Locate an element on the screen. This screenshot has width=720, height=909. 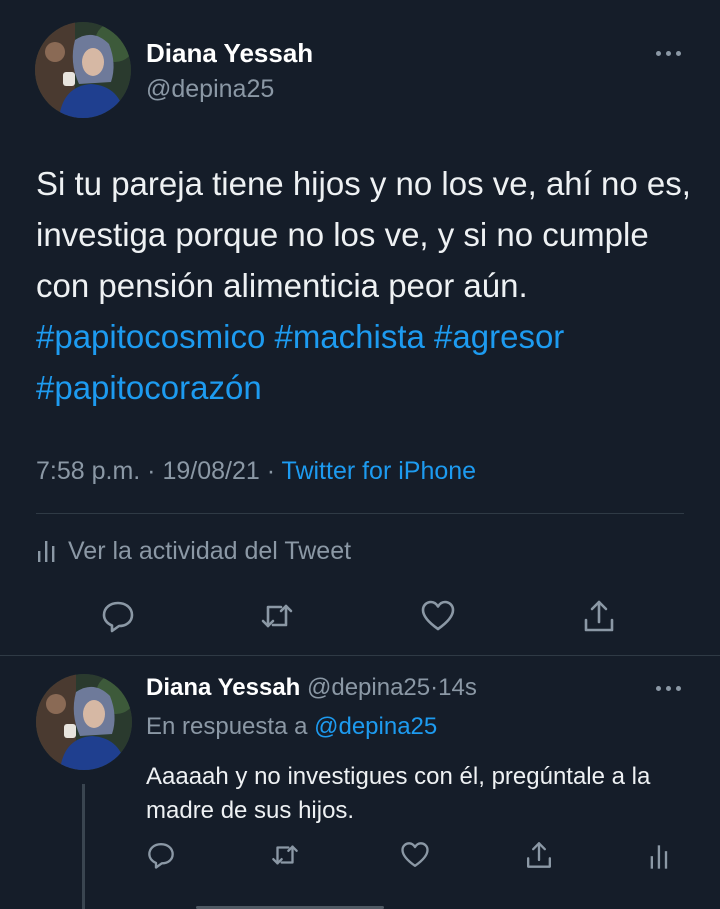
tweet-activity-link: Ver la actividad del Tweet is located at coordinates (193, 551).